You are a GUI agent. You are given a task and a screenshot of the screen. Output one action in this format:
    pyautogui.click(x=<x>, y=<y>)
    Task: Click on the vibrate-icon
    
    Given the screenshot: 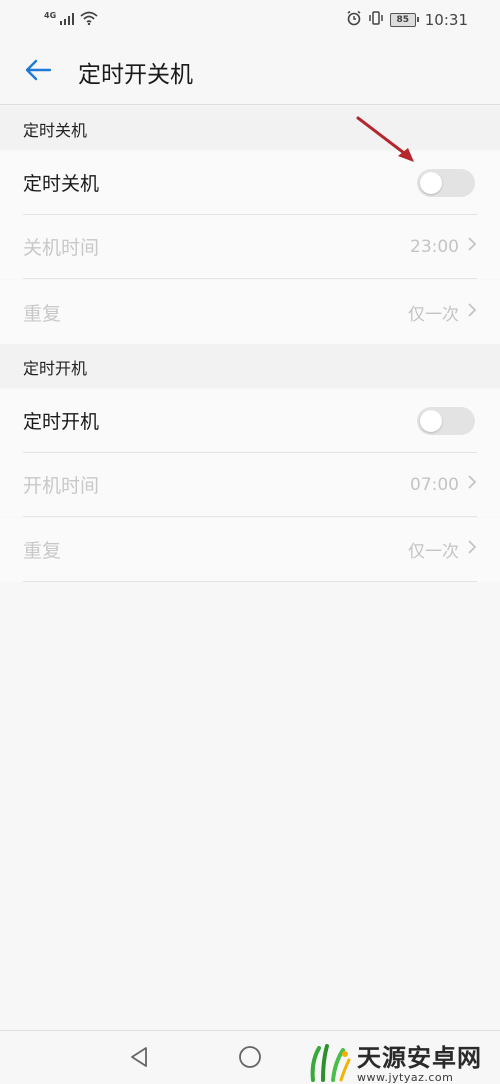 What is the action you would take?
    pyautogui.click(x=376, y=20)
    